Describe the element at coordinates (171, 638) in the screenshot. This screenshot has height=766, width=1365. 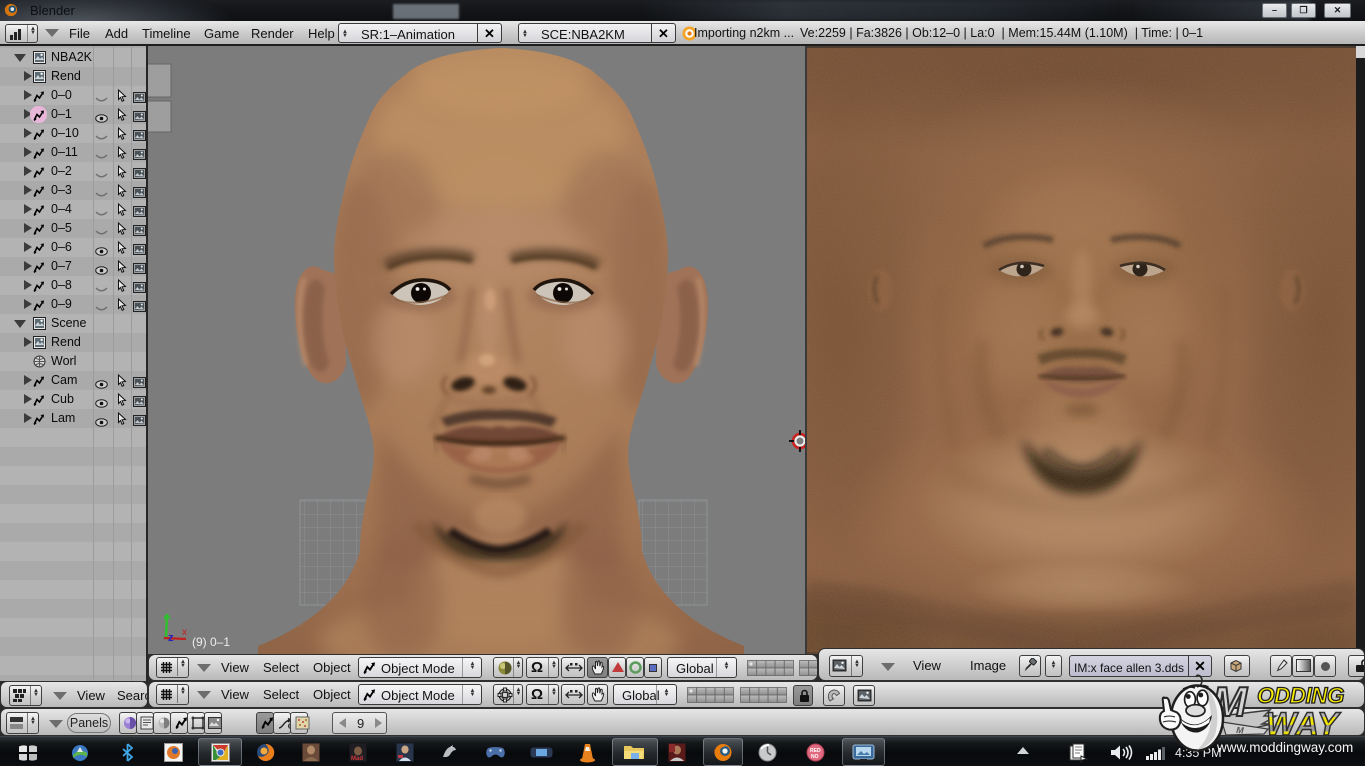
I see `svg-text: z` at that location.